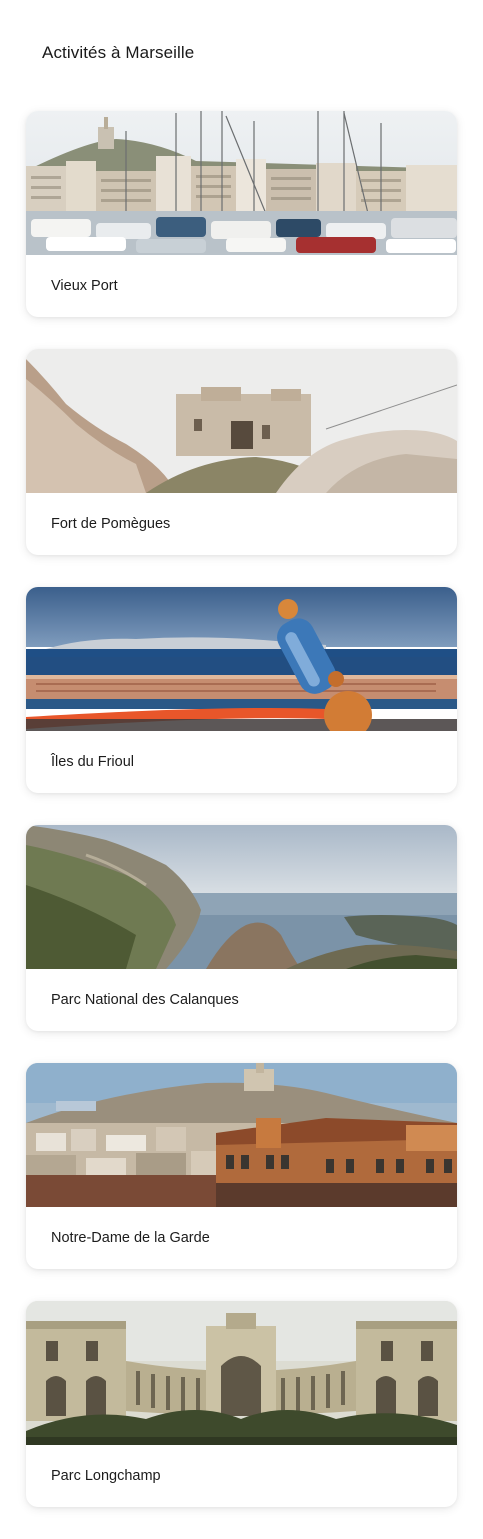 The image size is (483, 1539). I want to click on activity-image-iles-du-frioul, so click(241, 659).